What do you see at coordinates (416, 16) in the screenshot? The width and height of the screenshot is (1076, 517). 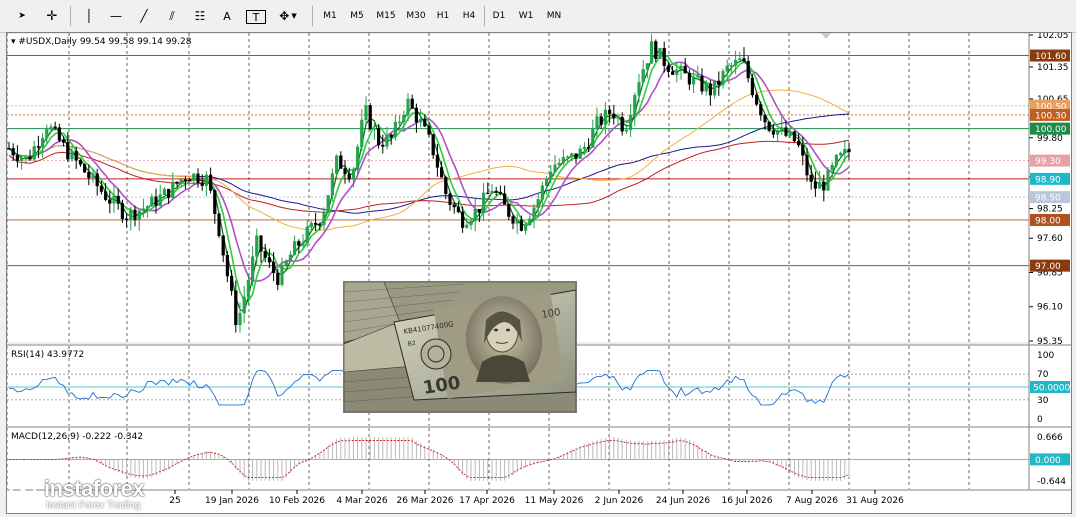 I see `timeframe-m30: M30` at bounding box center [416, 16].